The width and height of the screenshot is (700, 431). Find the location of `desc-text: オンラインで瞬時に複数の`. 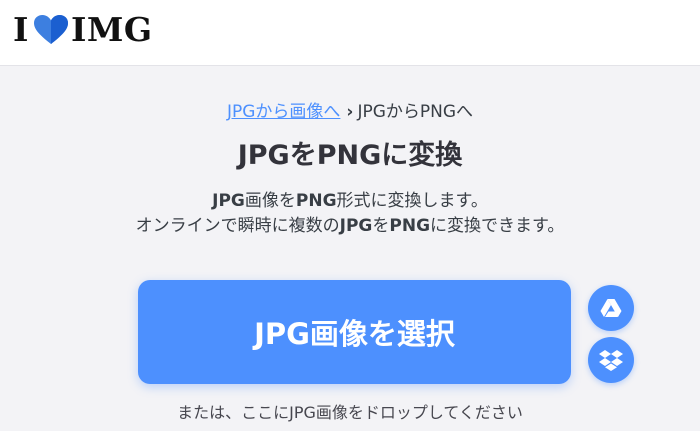

desc-text: オンラインで瞬時に複数の is located at coordinates (237, 226).